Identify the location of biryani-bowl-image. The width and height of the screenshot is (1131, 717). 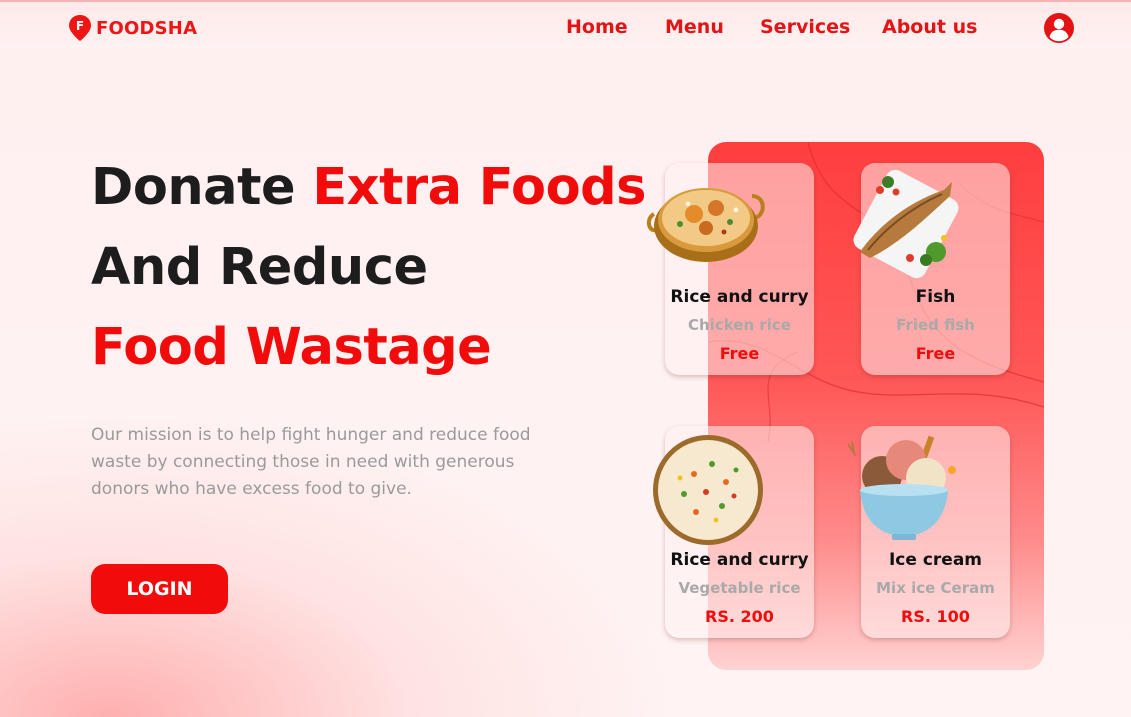
(706, 225).